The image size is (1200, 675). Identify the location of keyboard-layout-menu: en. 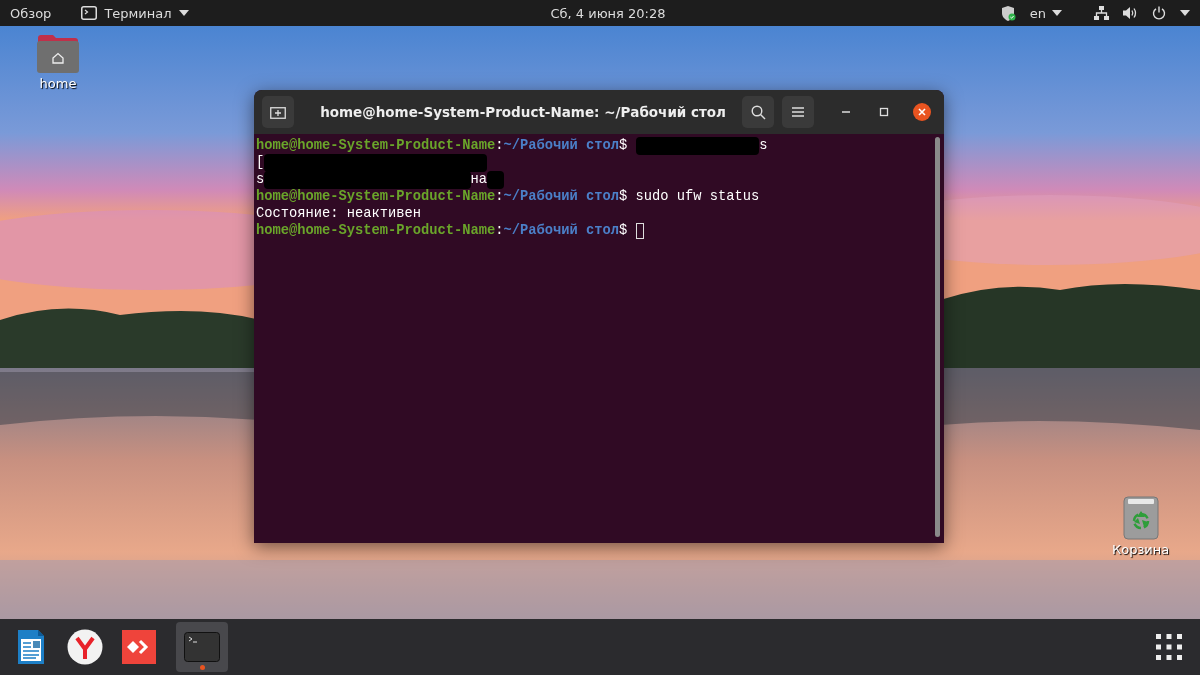
(1045, 13).